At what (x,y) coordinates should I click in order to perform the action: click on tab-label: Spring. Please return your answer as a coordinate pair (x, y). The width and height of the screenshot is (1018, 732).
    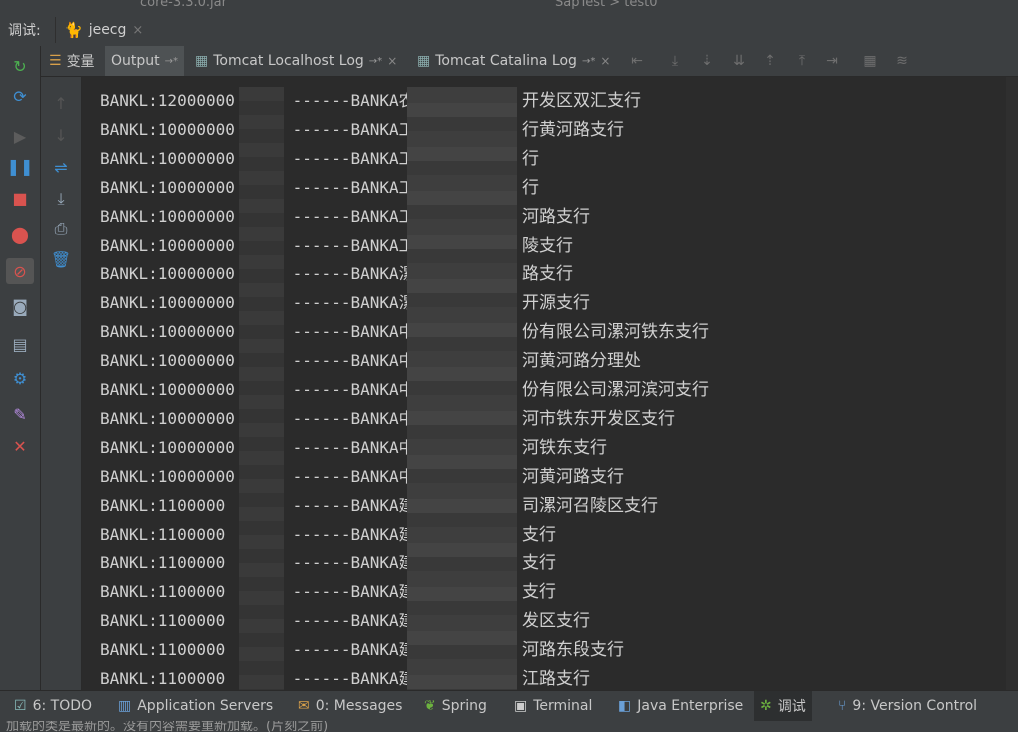
    Looking at the image, I should click on (464, 706).